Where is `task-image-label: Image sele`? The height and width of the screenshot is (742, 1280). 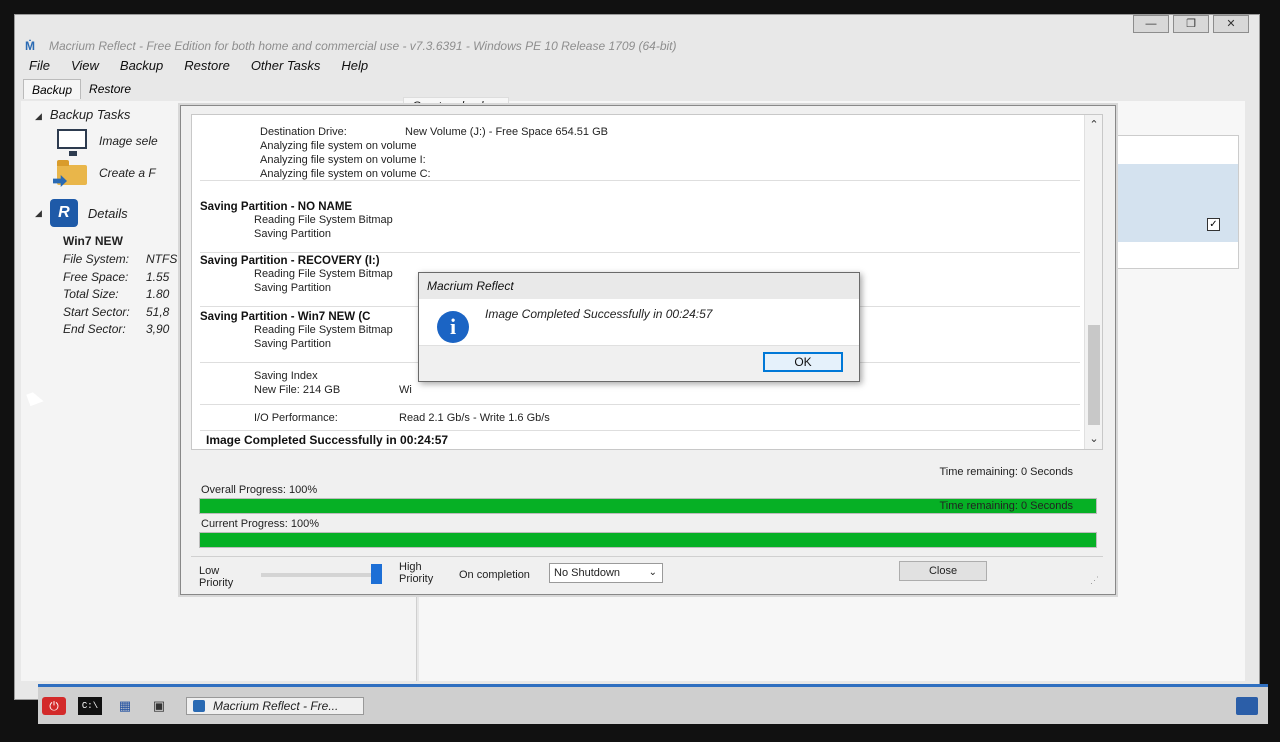
task-image-label: Image sele is located at coordinates (128, 141).